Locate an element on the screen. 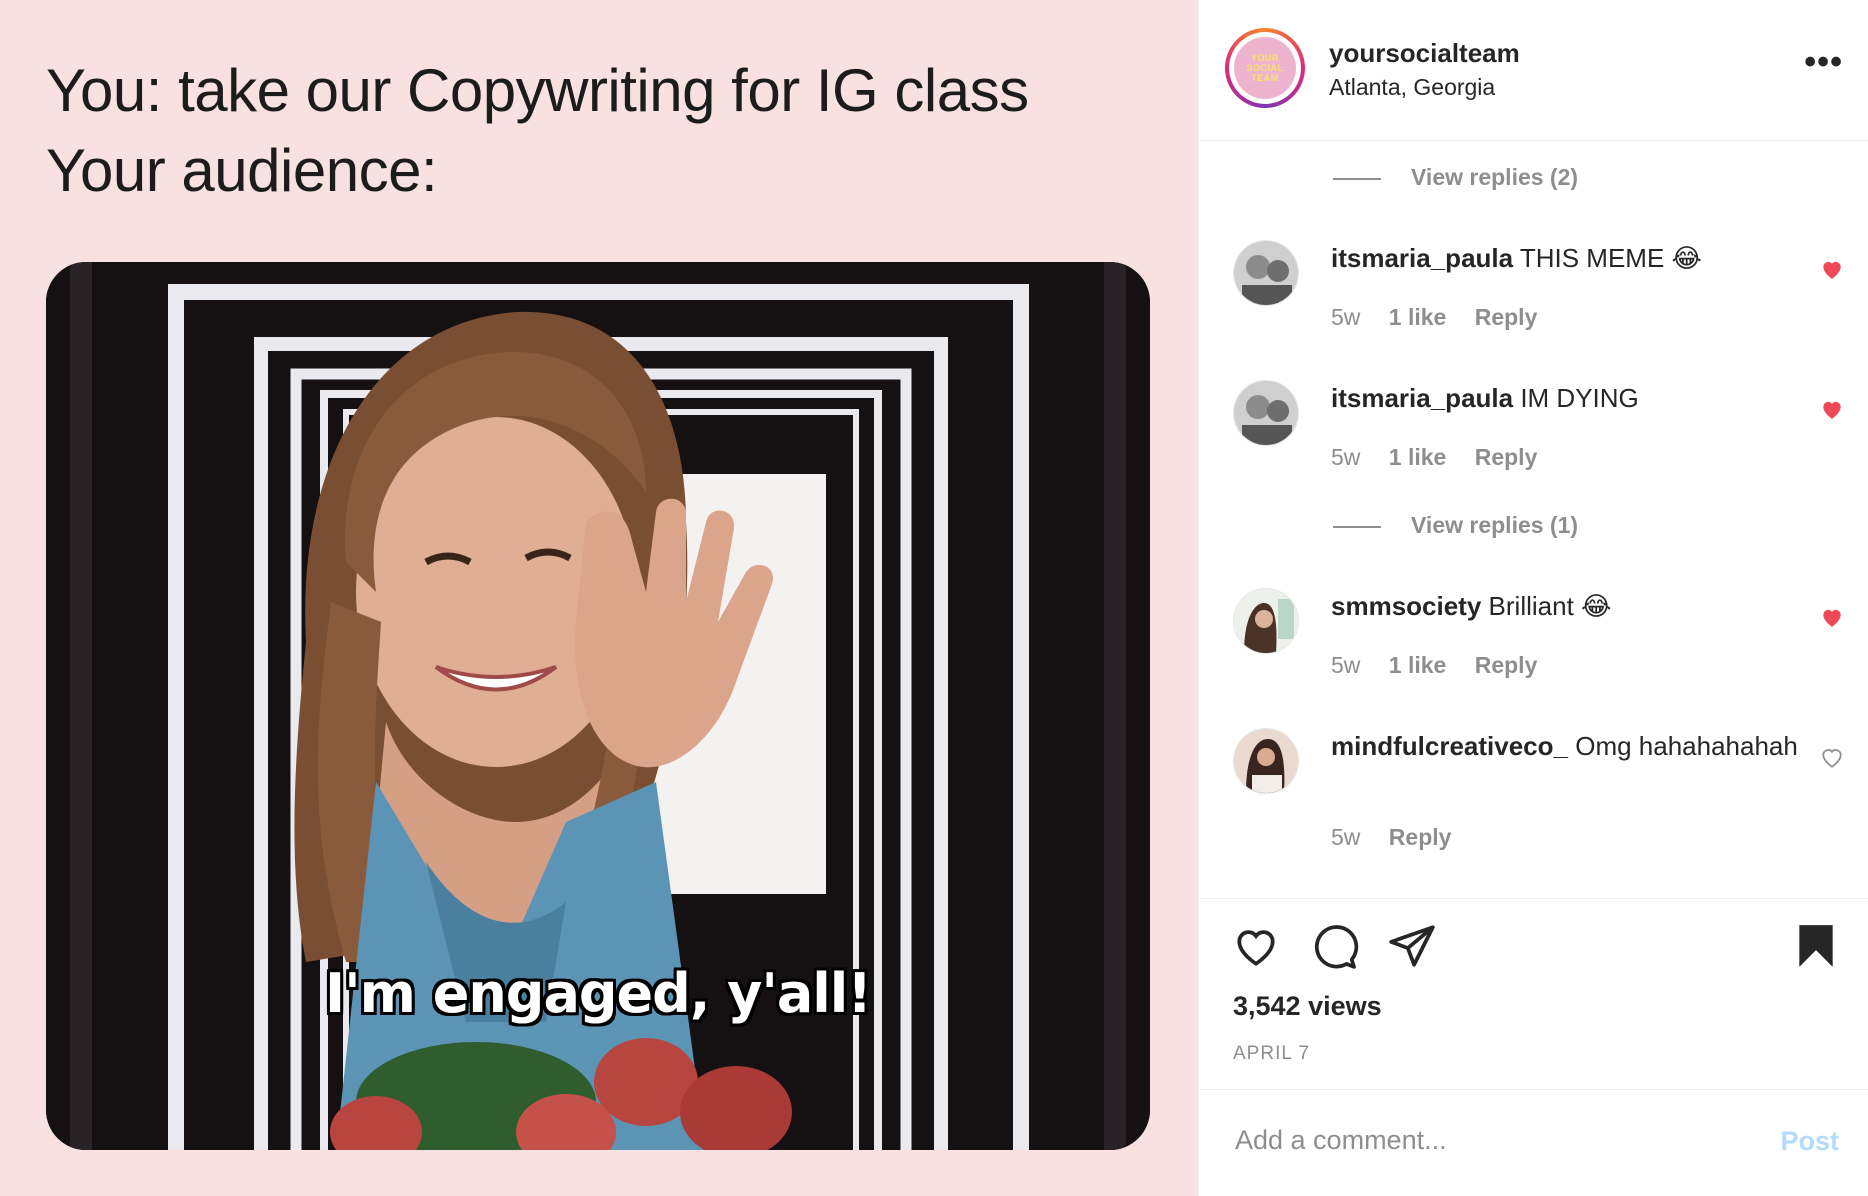 The height and width of the screenshot is (1196, 1868). comment-text: itsmaria_paula IM DYING is located at coordinates (1566, 398).